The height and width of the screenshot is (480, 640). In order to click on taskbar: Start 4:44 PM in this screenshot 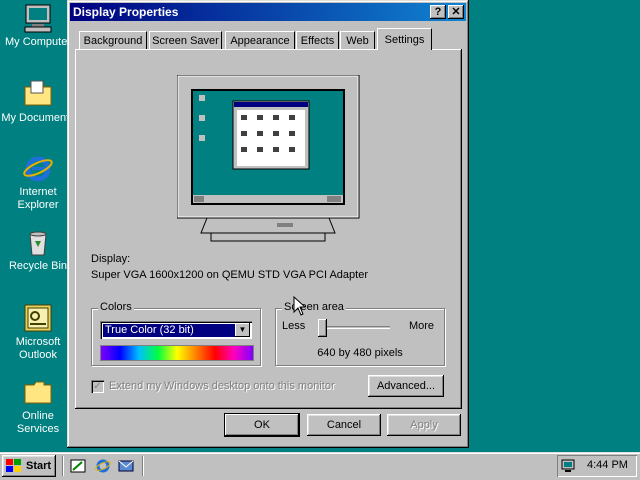, I will do `click(320, 466)`.